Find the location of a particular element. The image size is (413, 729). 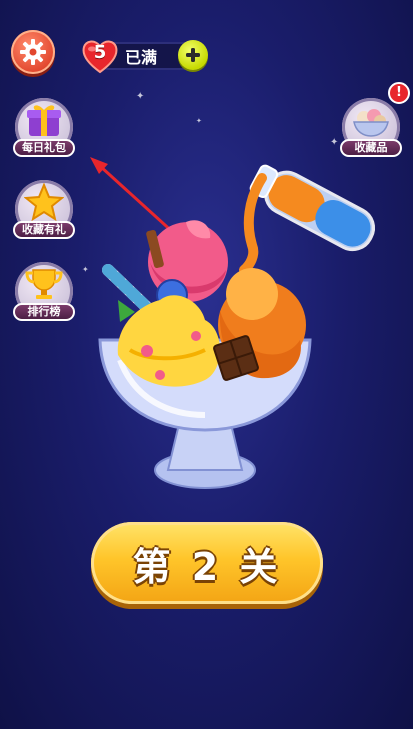

red-arrow-icon is located at coordinates (134, 197).